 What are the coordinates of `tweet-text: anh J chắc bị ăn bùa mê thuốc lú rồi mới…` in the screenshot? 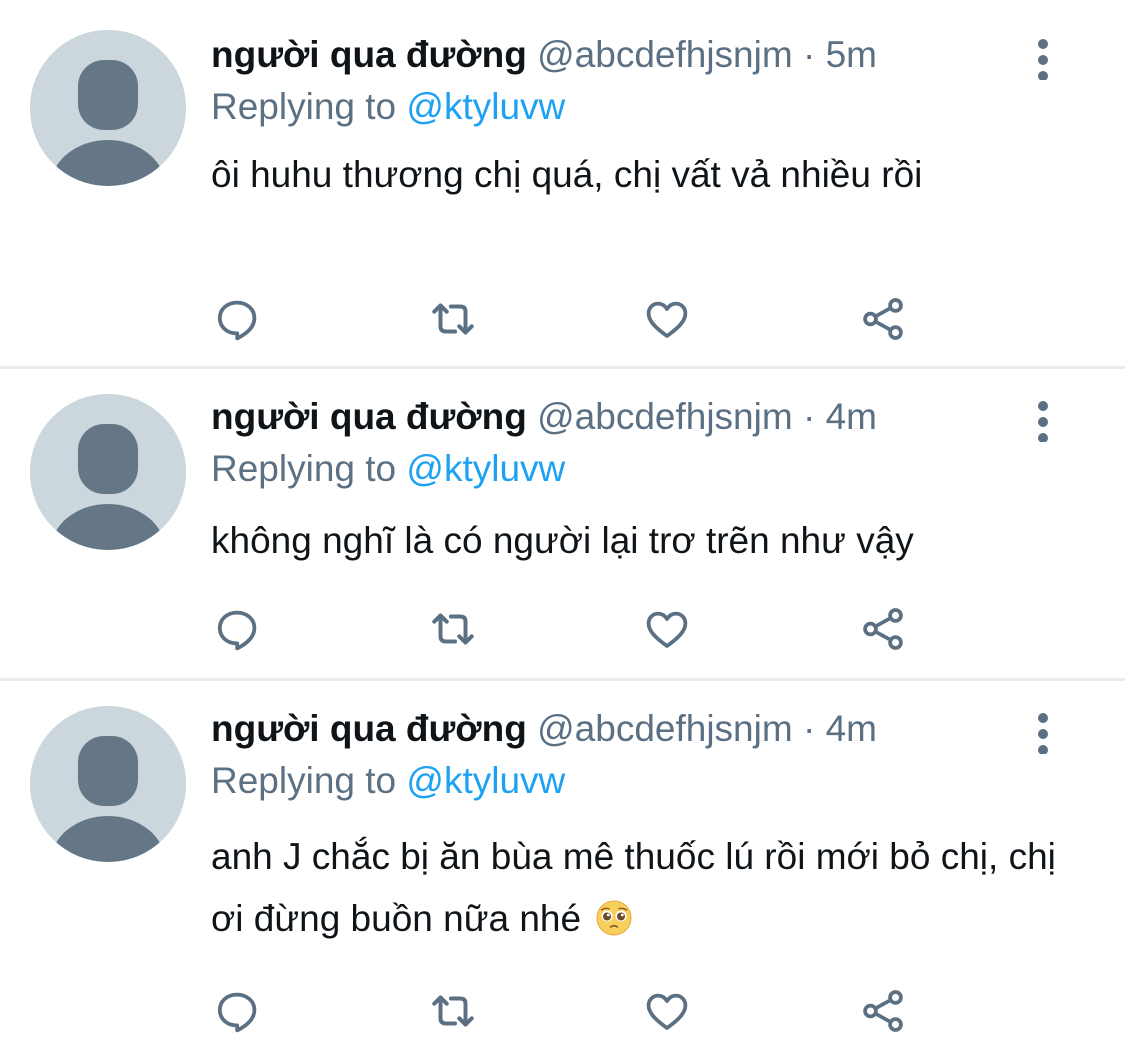 It's located at (641, 888).